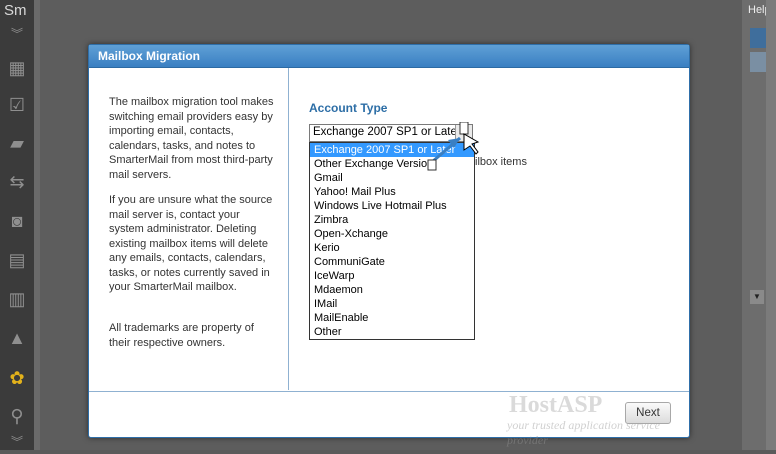  Describe the element at coordinates (453, 146) in the screenshot. I see `cursor-icon` at that location.